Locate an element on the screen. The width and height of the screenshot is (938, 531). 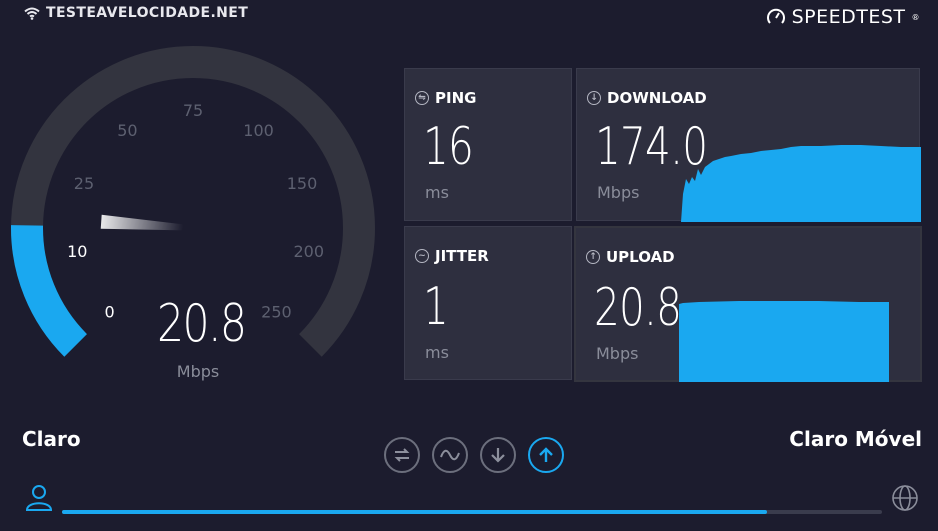
gauge-tick-150: 150 is located at coordinates (302, 183).